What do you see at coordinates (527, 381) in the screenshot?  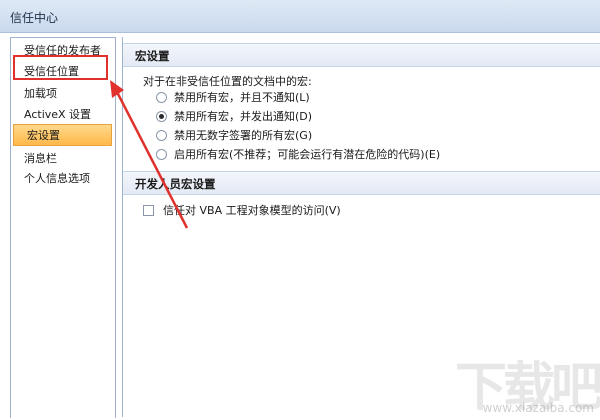 I see `watermark-logo: 下载吧 www.xiazaiba.com` at bounding box center [527, 381].